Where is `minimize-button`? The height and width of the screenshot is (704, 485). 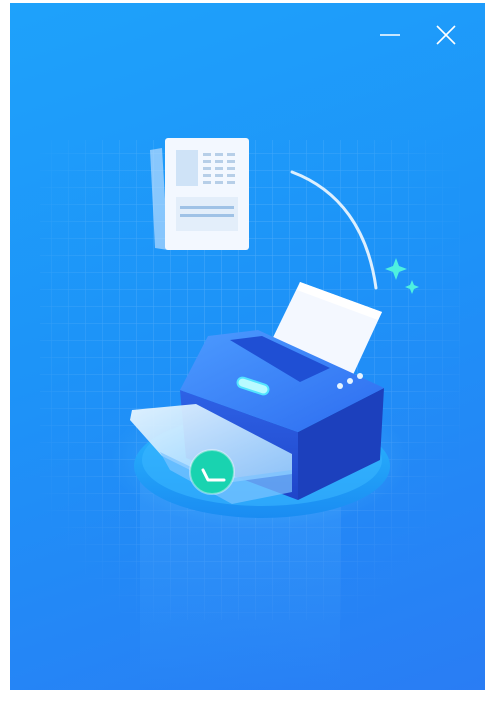
minimize-button is located at coordinates (390, 35).